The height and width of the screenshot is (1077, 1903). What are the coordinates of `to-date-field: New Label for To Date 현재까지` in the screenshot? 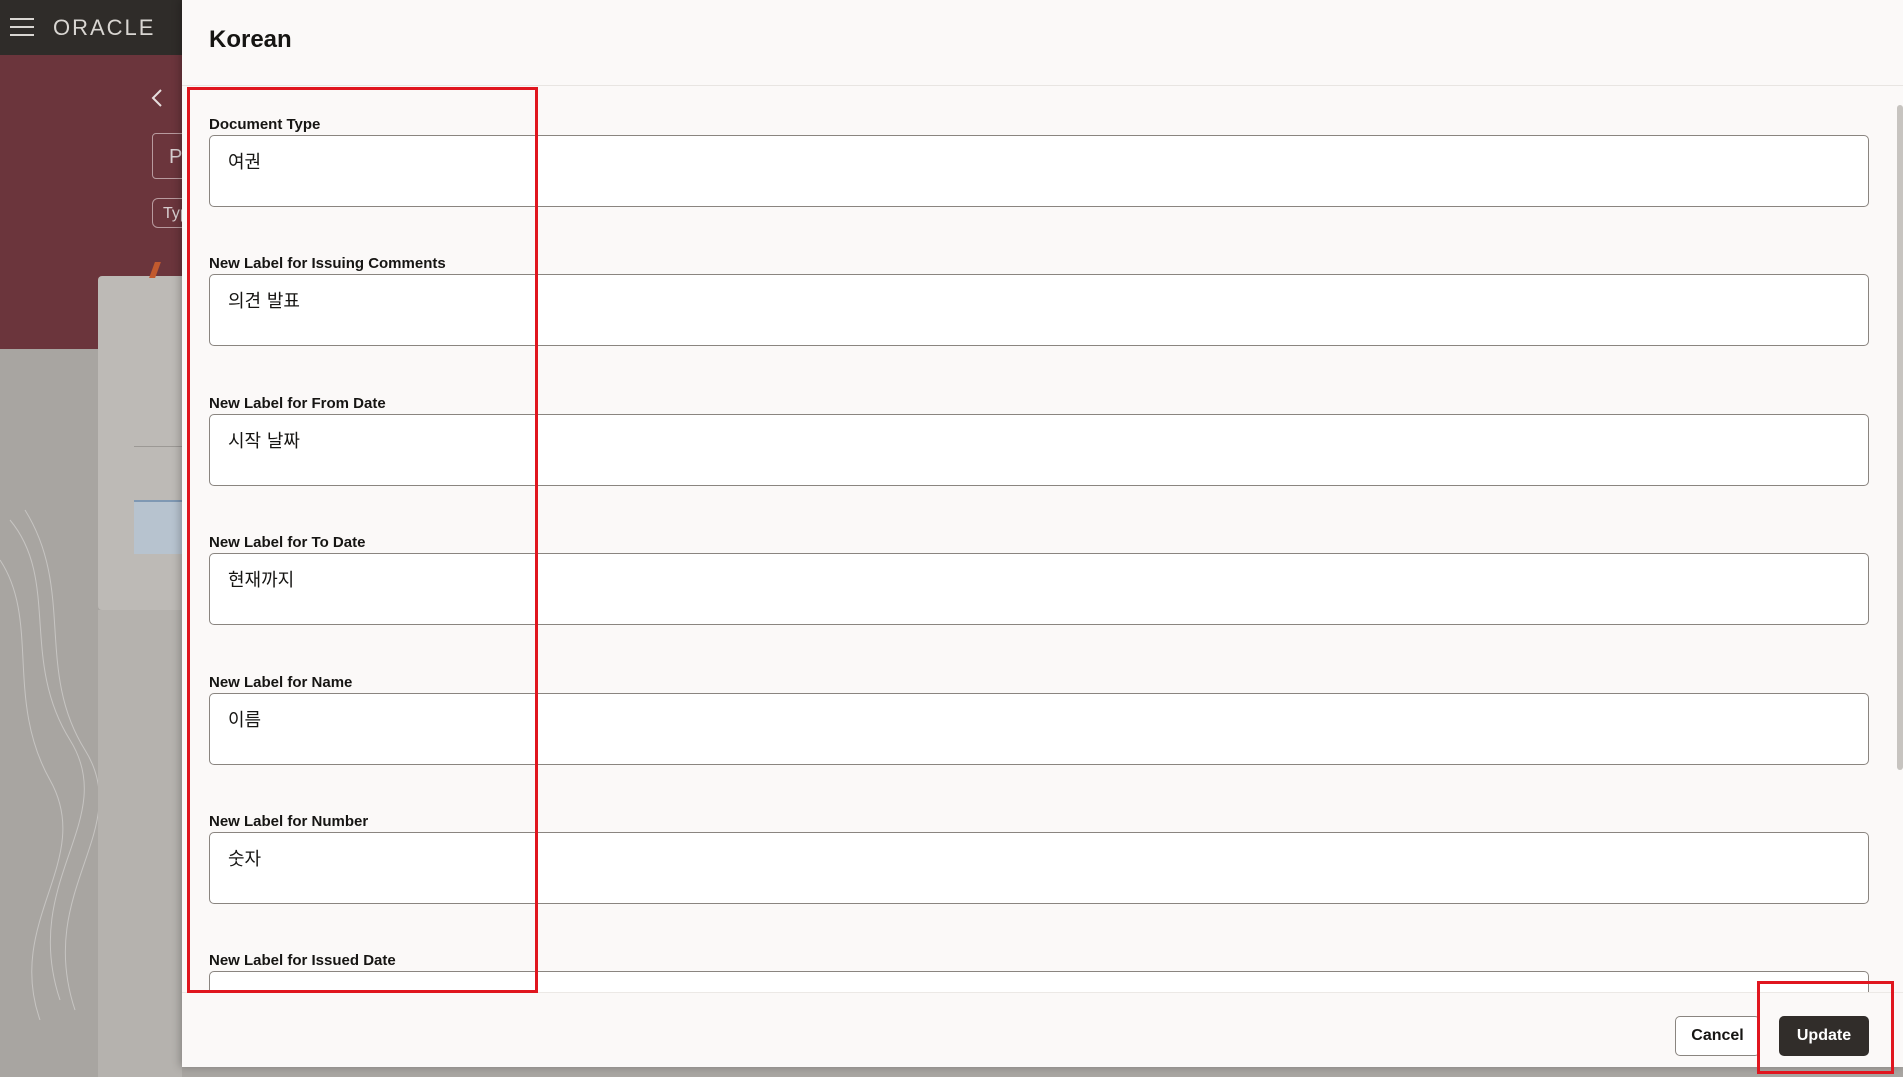 It's located at (1039, 579).